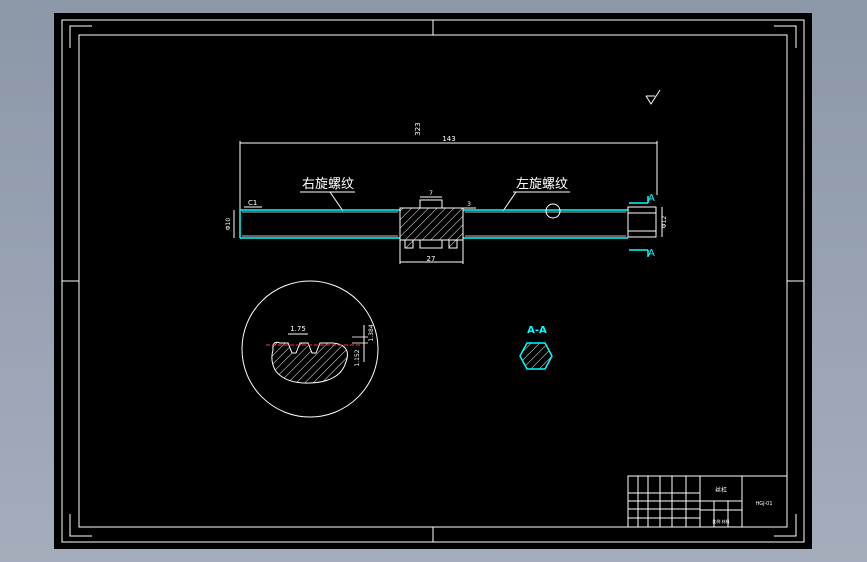 The width and height of the screenshot is (867, 562). I want to click on left-thread-label: 左旋螺纹, so click(542, 184).